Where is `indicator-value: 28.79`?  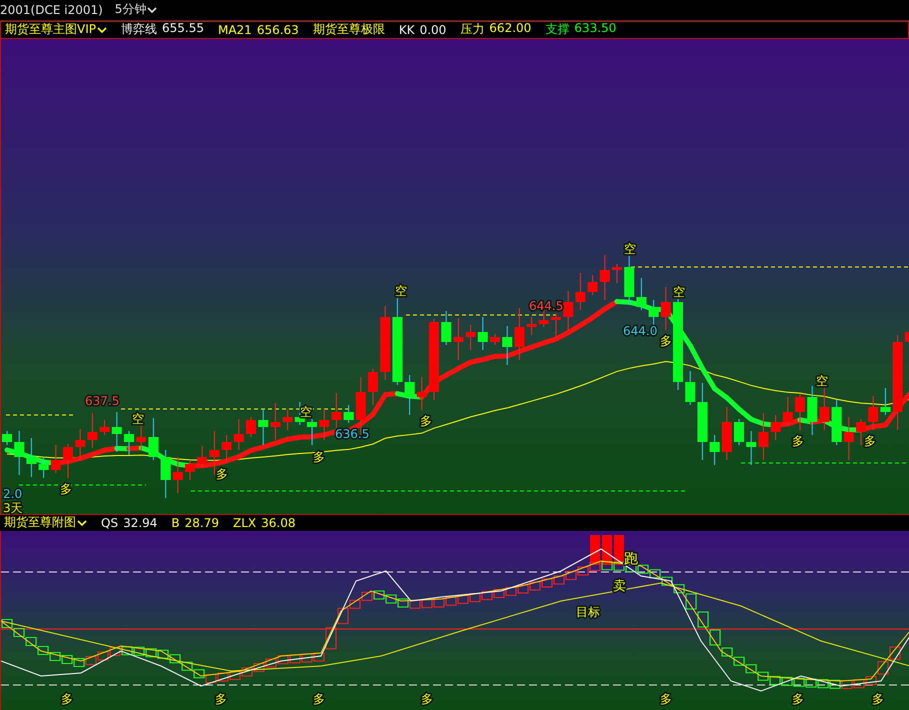
indicator-value: 28.79 is located at coordinates (202, 523).